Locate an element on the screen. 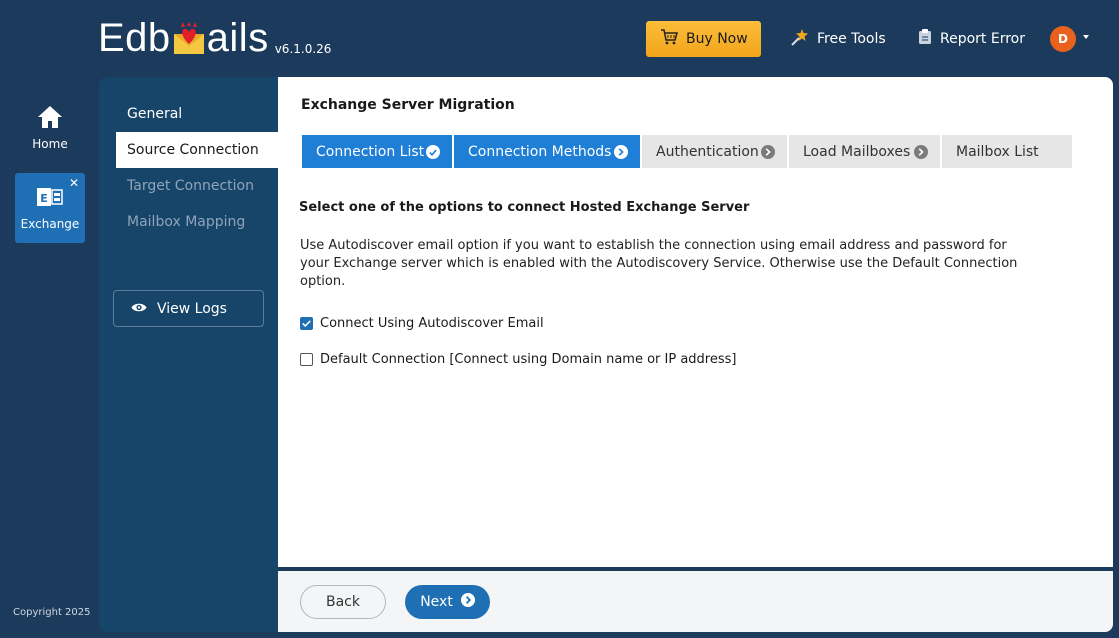 The height and width of the screenshot is (638, 1119). chevron-down-icon is located at coordinates (1086, 37).